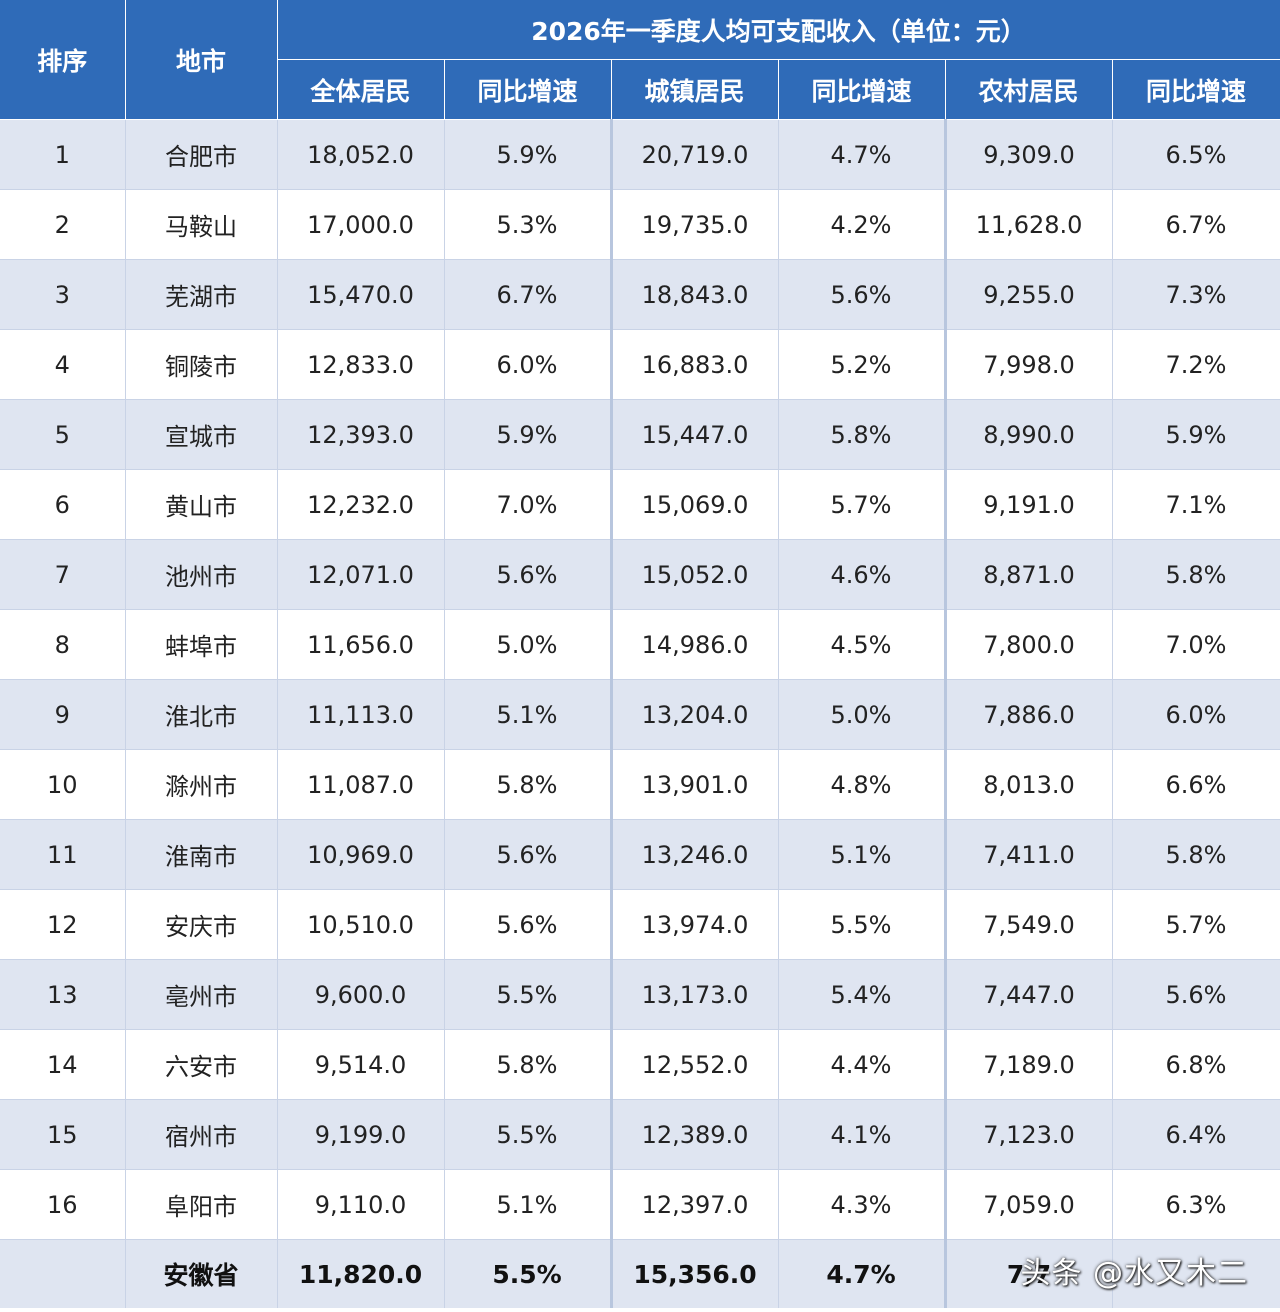  Describe the element at coordinates (361, 294) in the screenshot. I see `cell-all: 15,470.0` at that location.